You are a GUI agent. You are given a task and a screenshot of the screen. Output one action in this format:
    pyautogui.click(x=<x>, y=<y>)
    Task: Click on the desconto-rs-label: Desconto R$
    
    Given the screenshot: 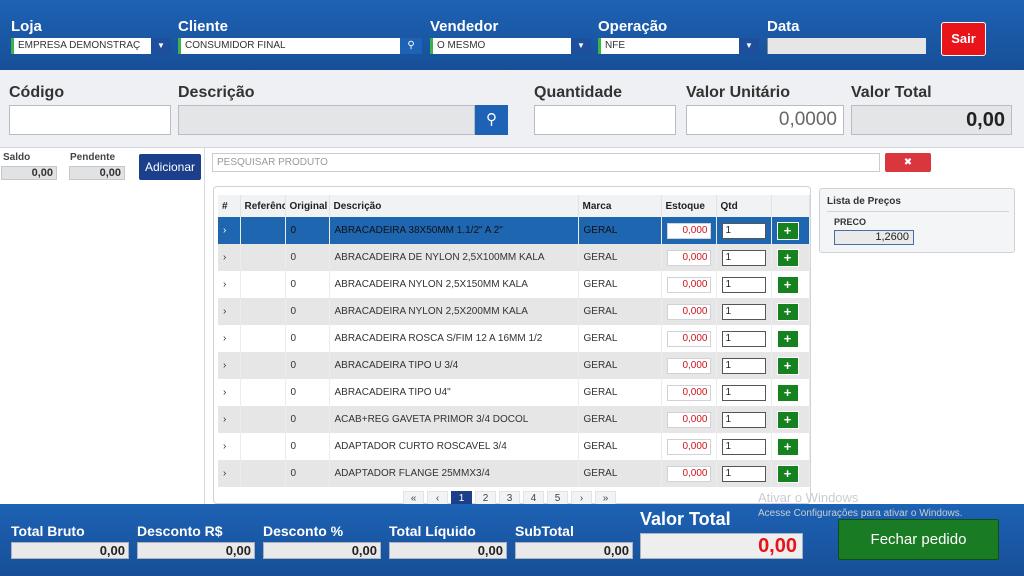 What is the action you would take?
    pyautogui.click(x=180, y=531)
    